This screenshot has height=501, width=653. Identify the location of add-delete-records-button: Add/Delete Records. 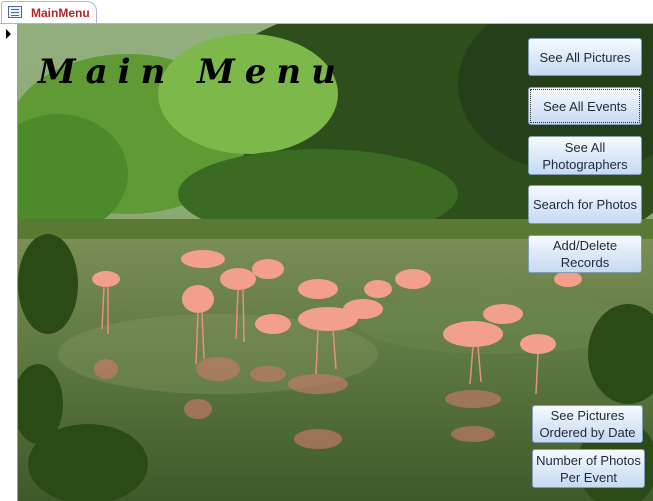
(585, 254).